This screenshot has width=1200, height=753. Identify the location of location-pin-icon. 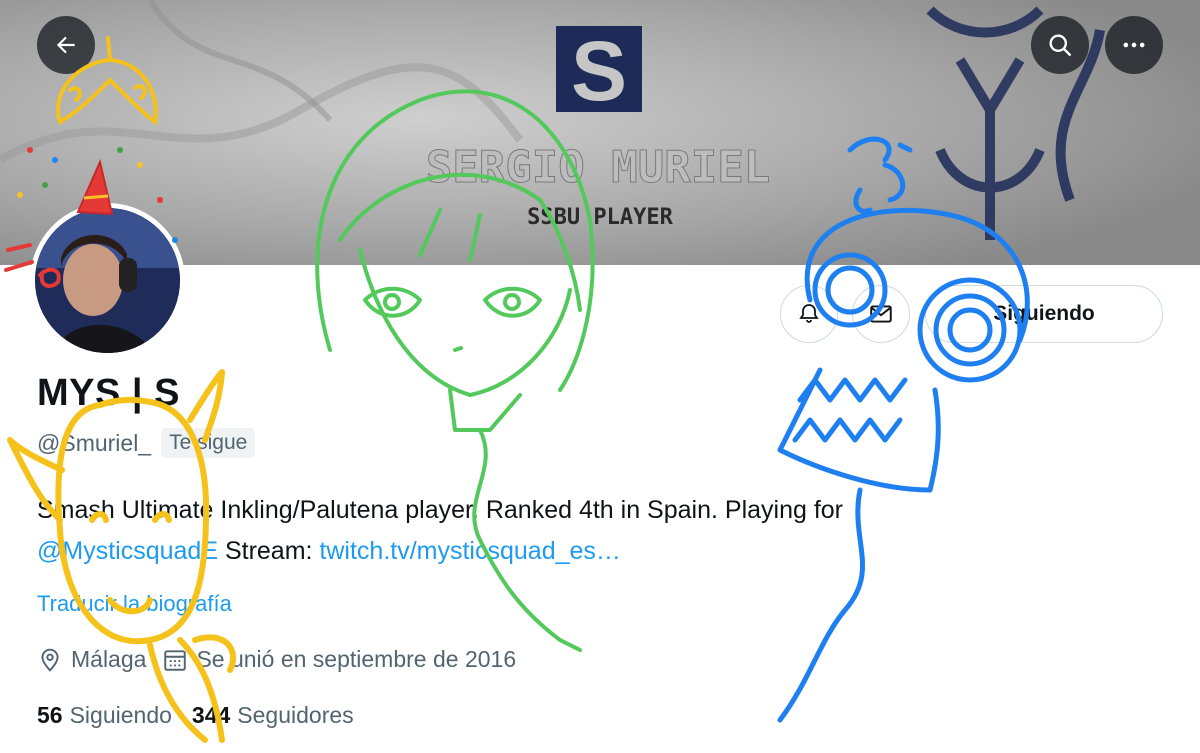
(50, 660).